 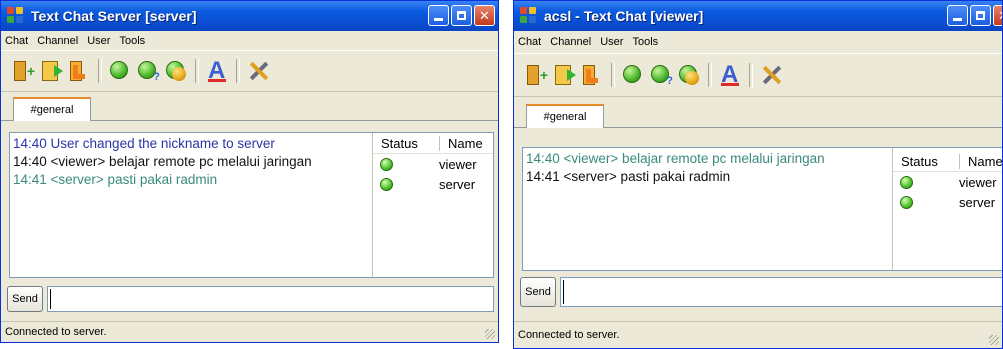 I want to click on title-bar: acsl - Text Chat [viewer] ✕, so click(x=758, y=16).